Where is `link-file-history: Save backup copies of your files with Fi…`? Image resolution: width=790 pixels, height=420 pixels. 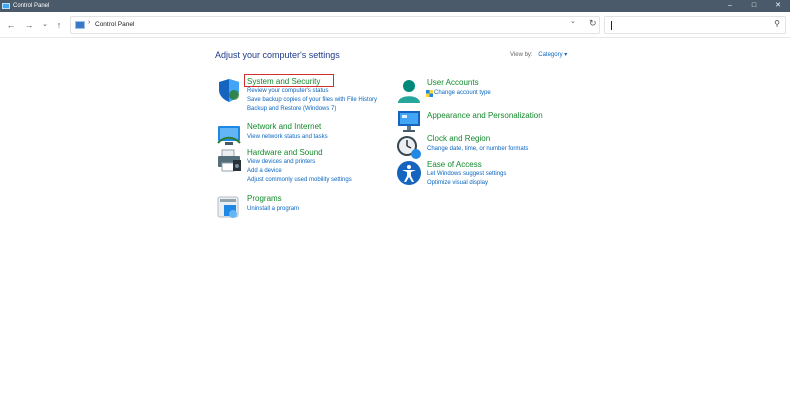
link-file-history: Save backup copies of your files with Fi… is located at coordinates (312, 100).